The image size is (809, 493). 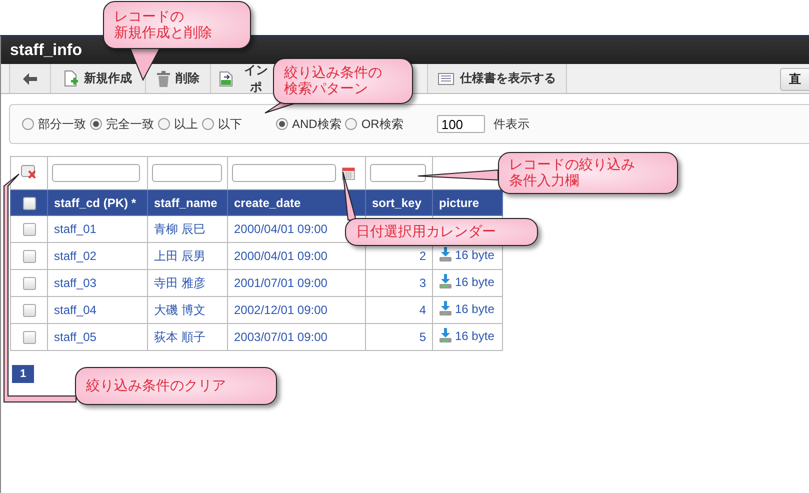 I want to click on radio-label: 部分一致, so click(x=62, y=124).